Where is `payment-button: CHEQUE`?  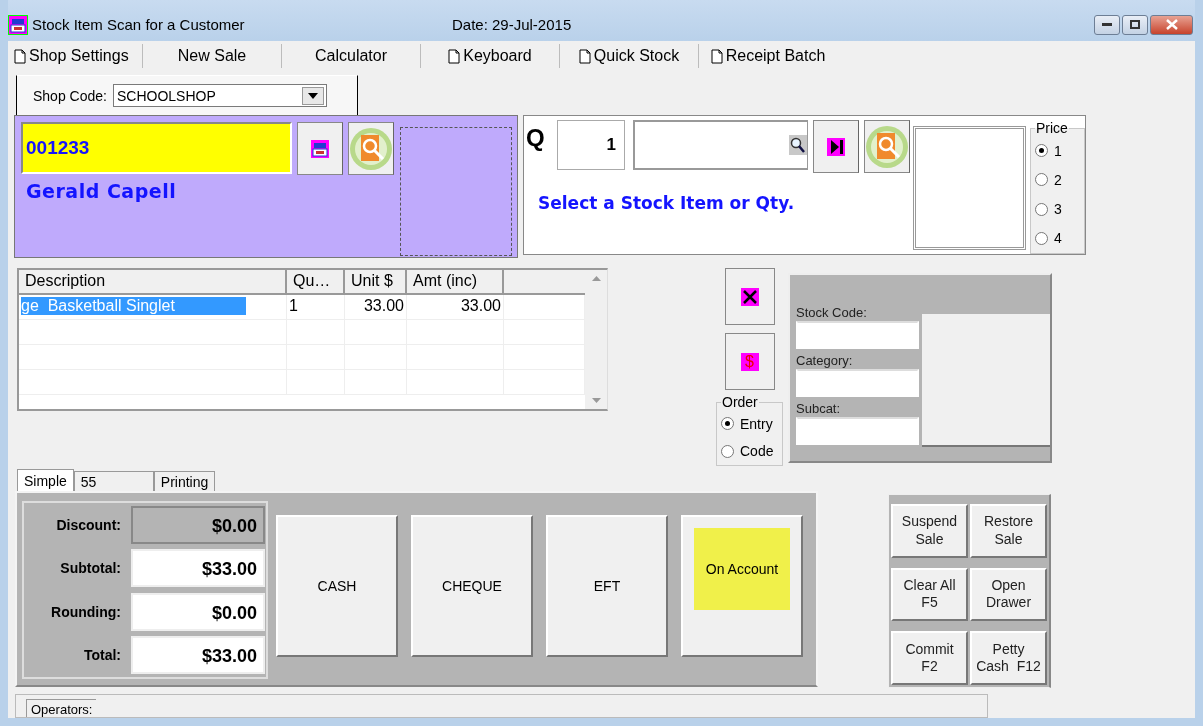
payment-button: CHEQUE is located at coordinates (472, 586).